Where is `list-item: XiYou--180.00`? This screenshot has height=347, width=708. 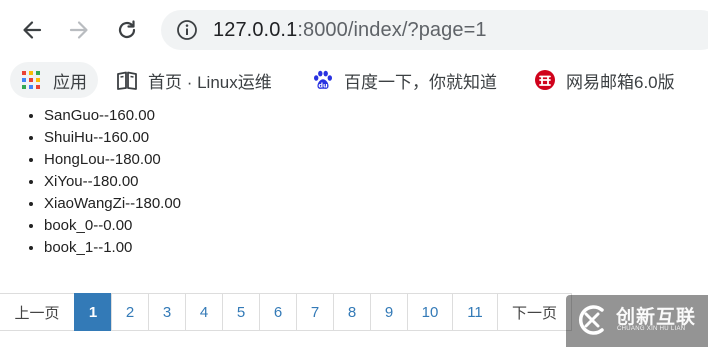
list-item: XiYou--180.00 is located at coordinates (112, 182).